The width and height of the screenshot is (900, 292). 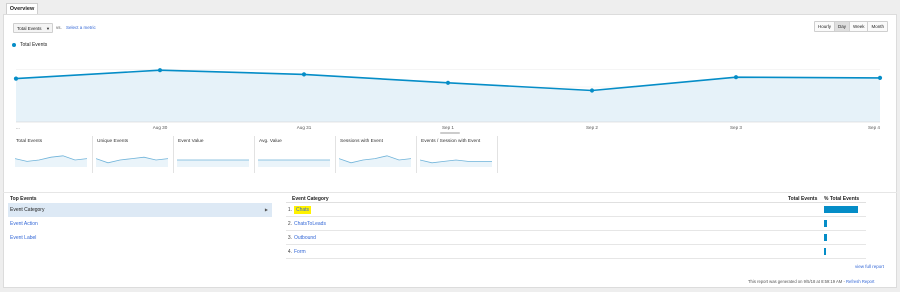 I want to click on header-total-events: Total Events, so click(x=803, y=199).